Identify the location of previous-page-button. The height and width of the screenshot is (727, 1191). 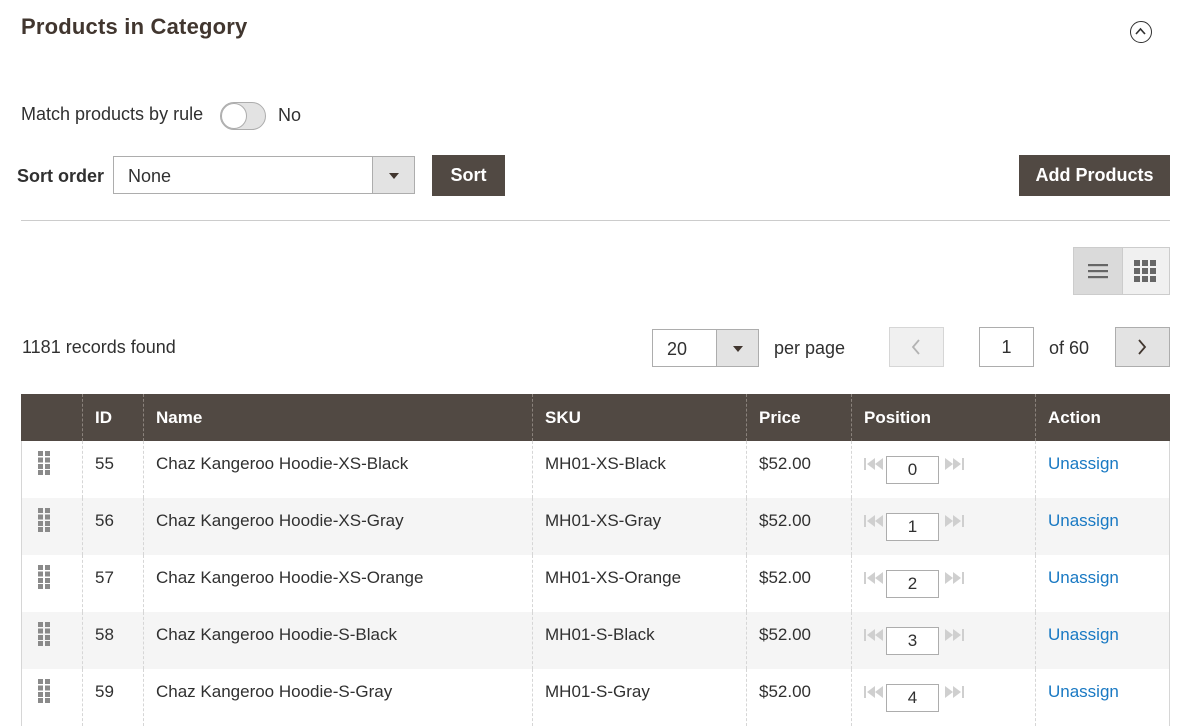
(916, 347).